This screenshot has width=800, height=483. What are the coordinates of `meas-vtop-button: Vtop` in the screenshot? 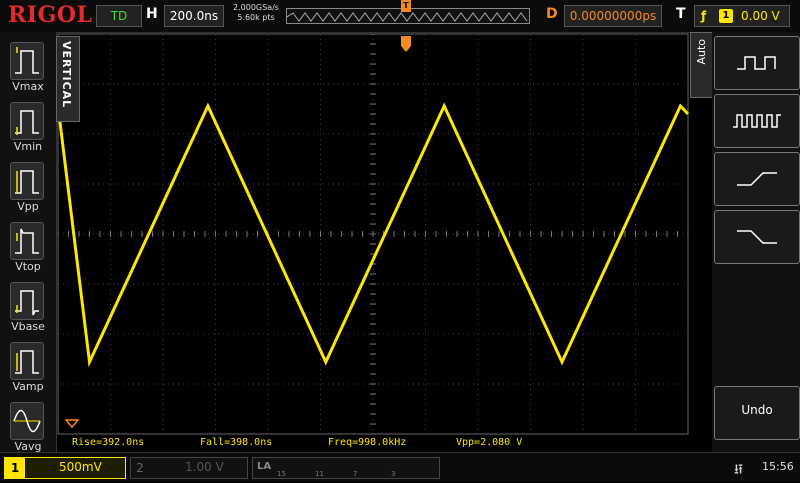 It's located at (28, 248).